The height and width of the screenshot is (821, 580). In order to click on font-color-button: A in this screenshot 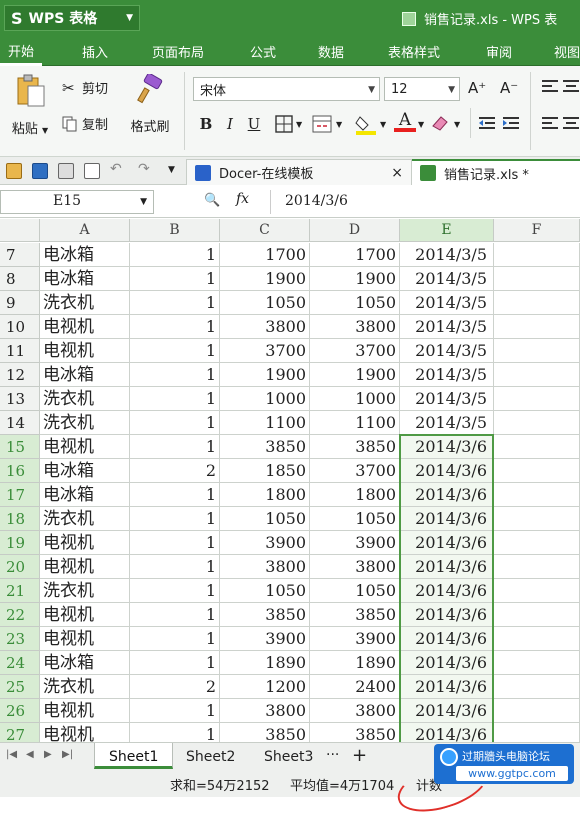, I will do `click(405, 123)`.